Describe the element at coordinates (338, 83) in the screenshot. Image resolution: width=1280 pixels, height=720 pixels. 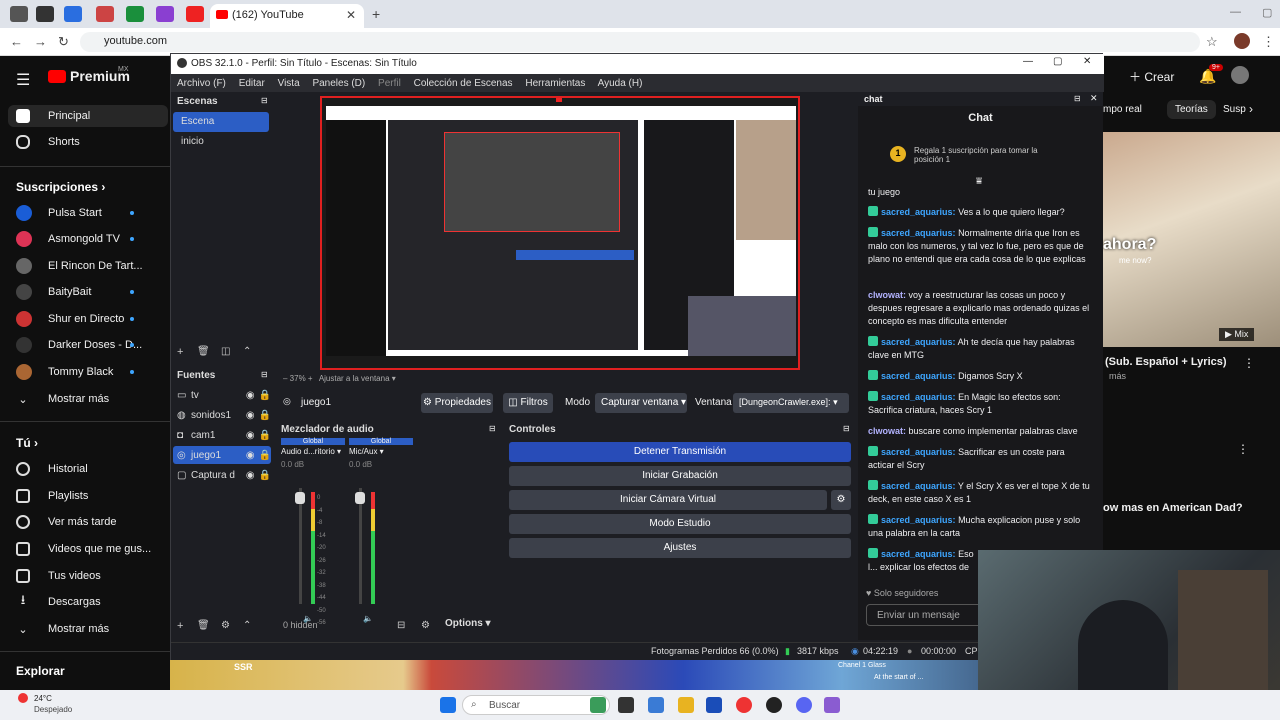
I see `menu-paneles: Paneles (D)` at that location.